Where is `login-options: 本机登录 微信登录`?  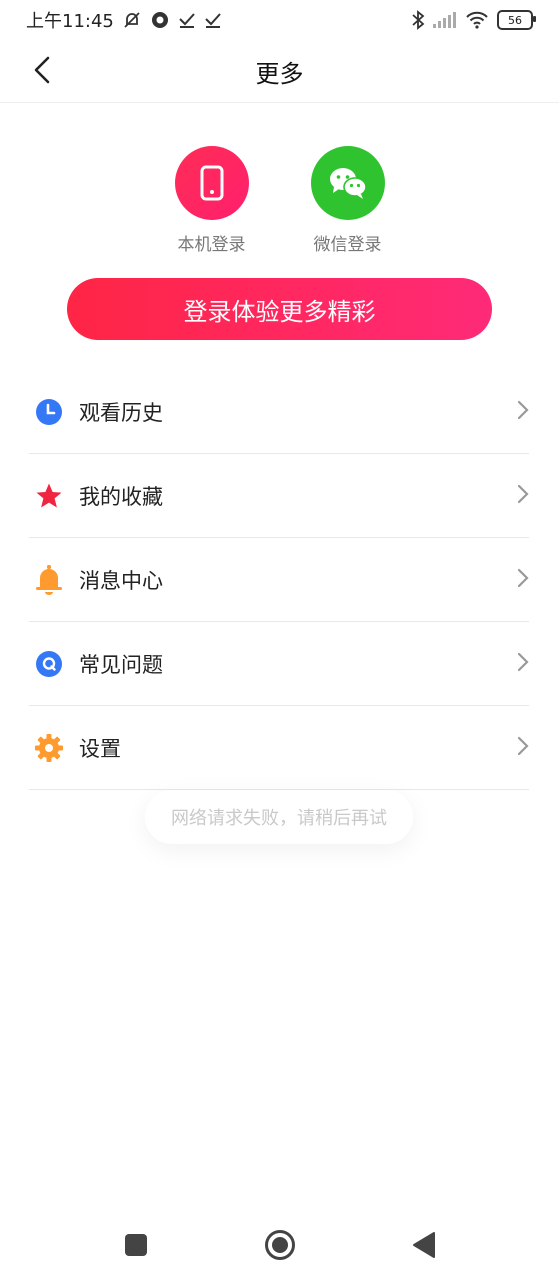
login-options: 本机登录 微信登录 is located at coordinates (279, 200).